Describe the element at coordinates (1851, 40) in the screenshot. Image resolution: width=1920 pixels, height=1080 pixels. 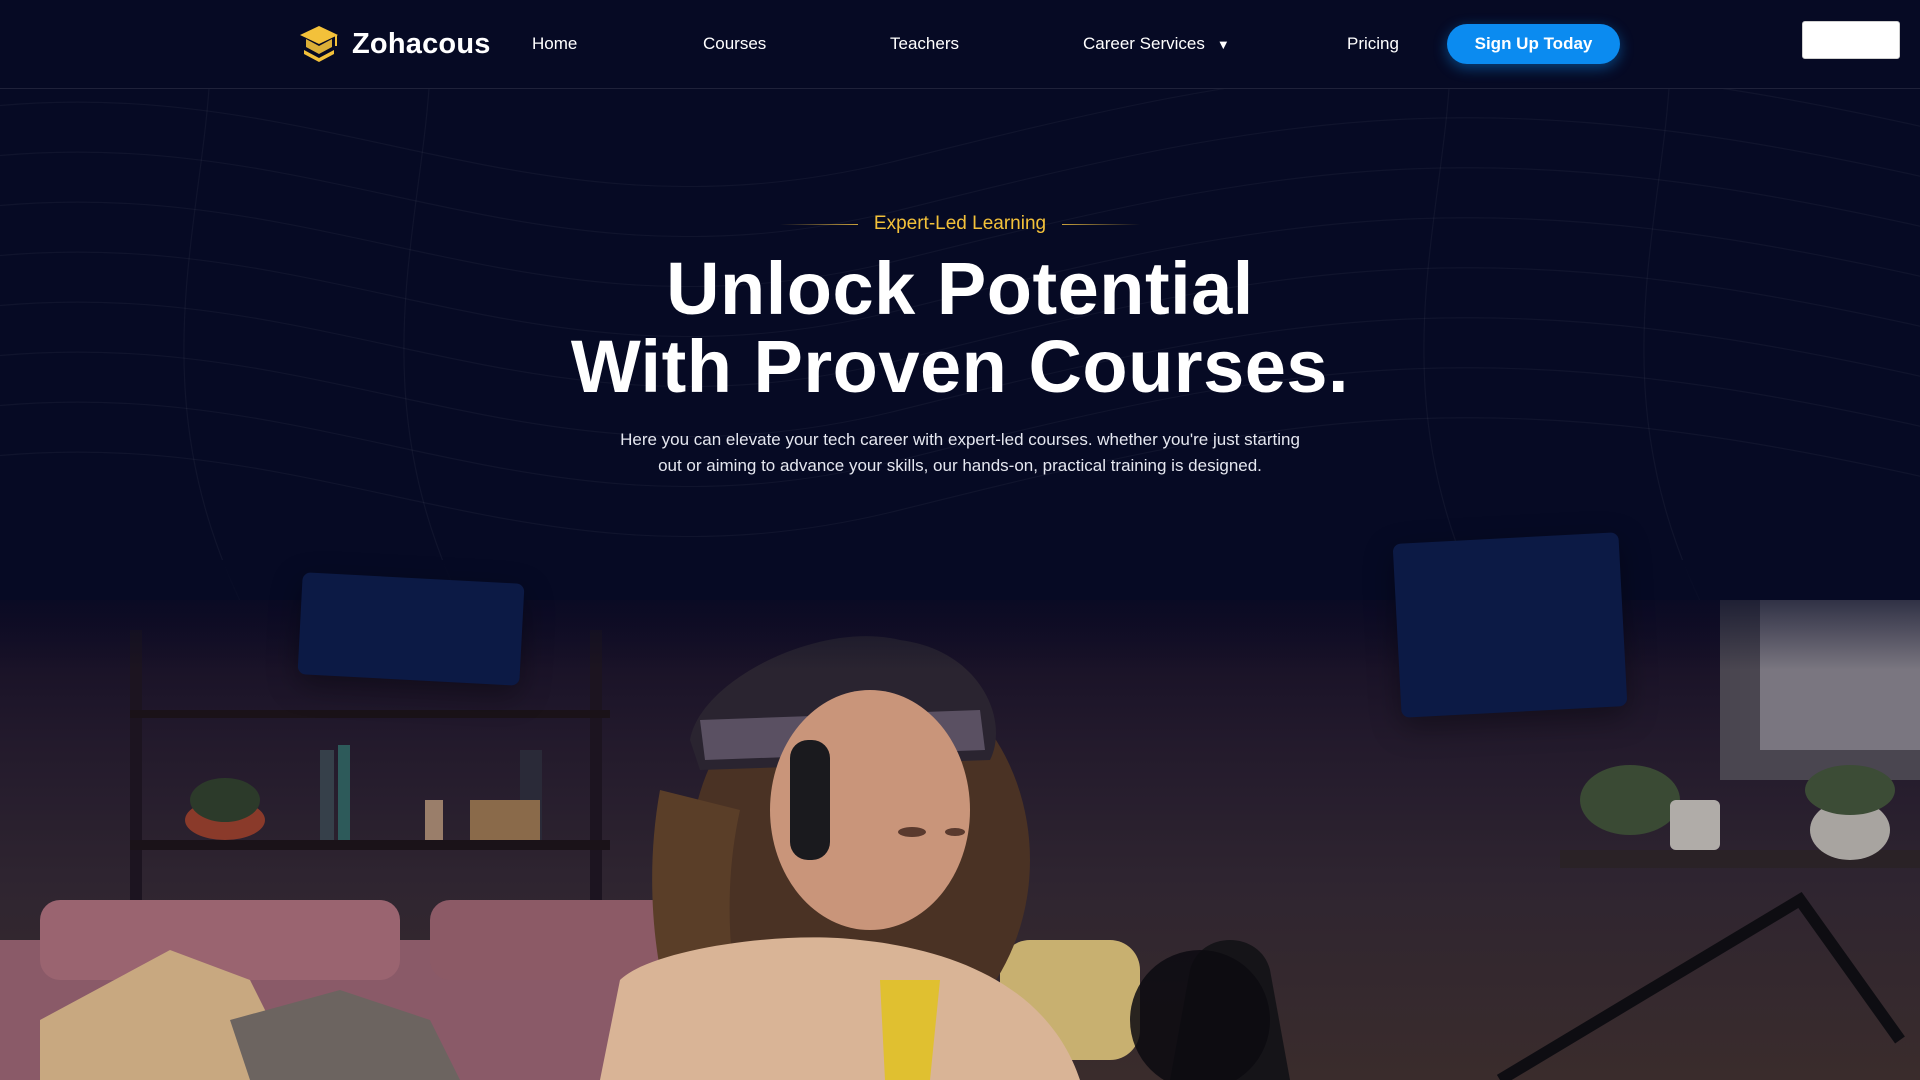
I see `blank-white-box` at that location.